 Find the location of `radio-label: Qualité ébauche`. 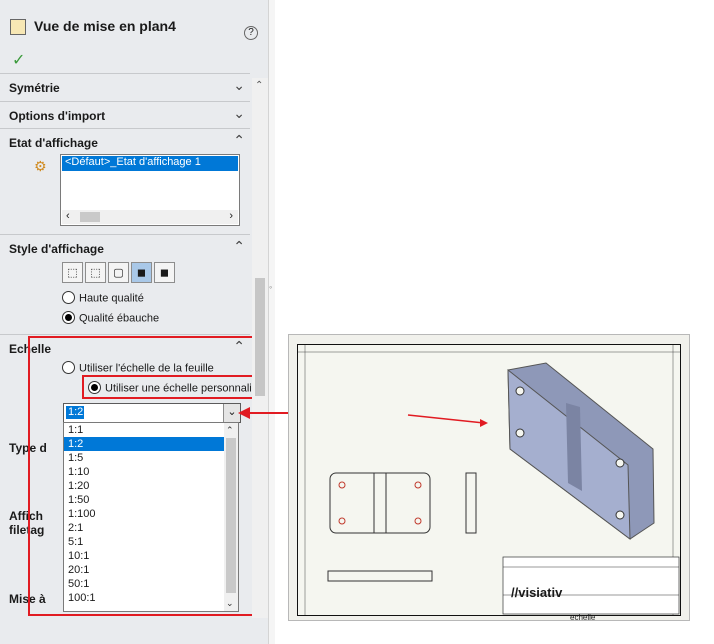

radio-label: Qualité ébauche is located at coordinates (119, 318).